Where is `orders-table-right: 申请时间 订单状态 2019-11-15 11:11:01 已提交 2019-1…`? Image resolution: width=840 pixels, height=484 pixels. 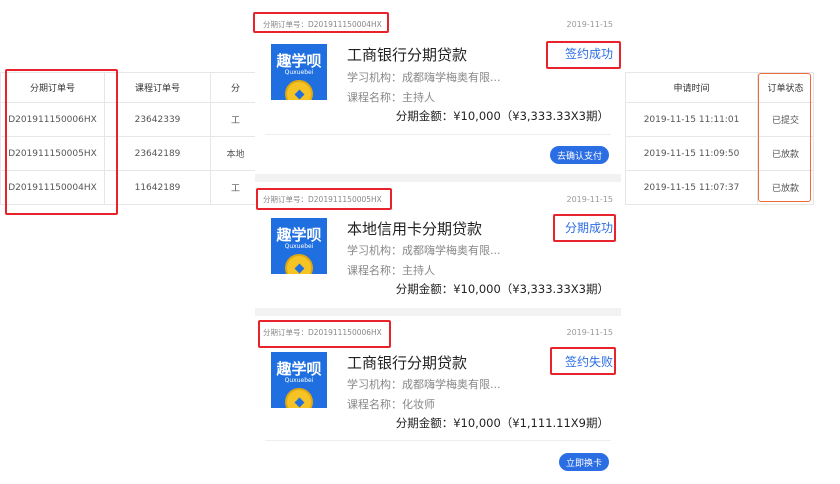 orders-table-right: 申请时间 订单状态 2019-11-15 11:11:01 已提交 2019-1… is located at coordinates (719, 138).